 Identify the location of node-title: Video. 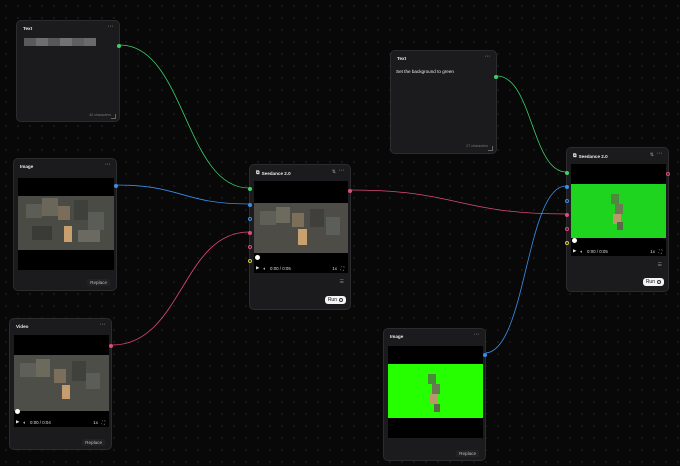
(22, 326).